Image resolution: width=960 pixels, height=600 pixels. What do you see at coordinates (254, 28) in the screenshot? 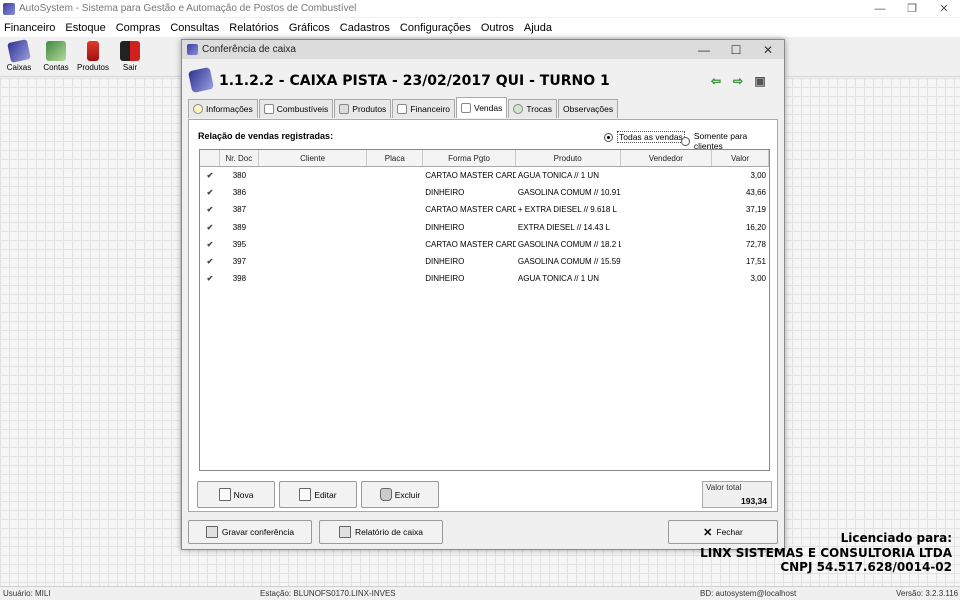
I see `menu-relatorios: Relatórios` at bounding box center [254, 28].